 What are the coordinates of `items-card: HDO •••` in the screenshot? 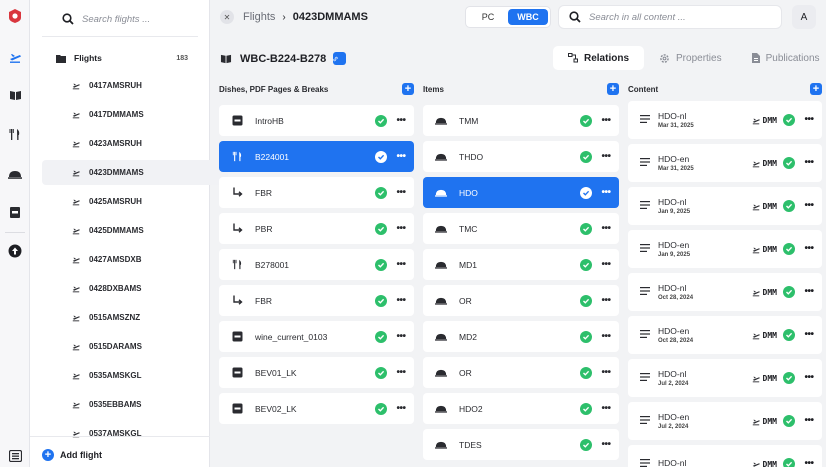 It's located at (521, 192).